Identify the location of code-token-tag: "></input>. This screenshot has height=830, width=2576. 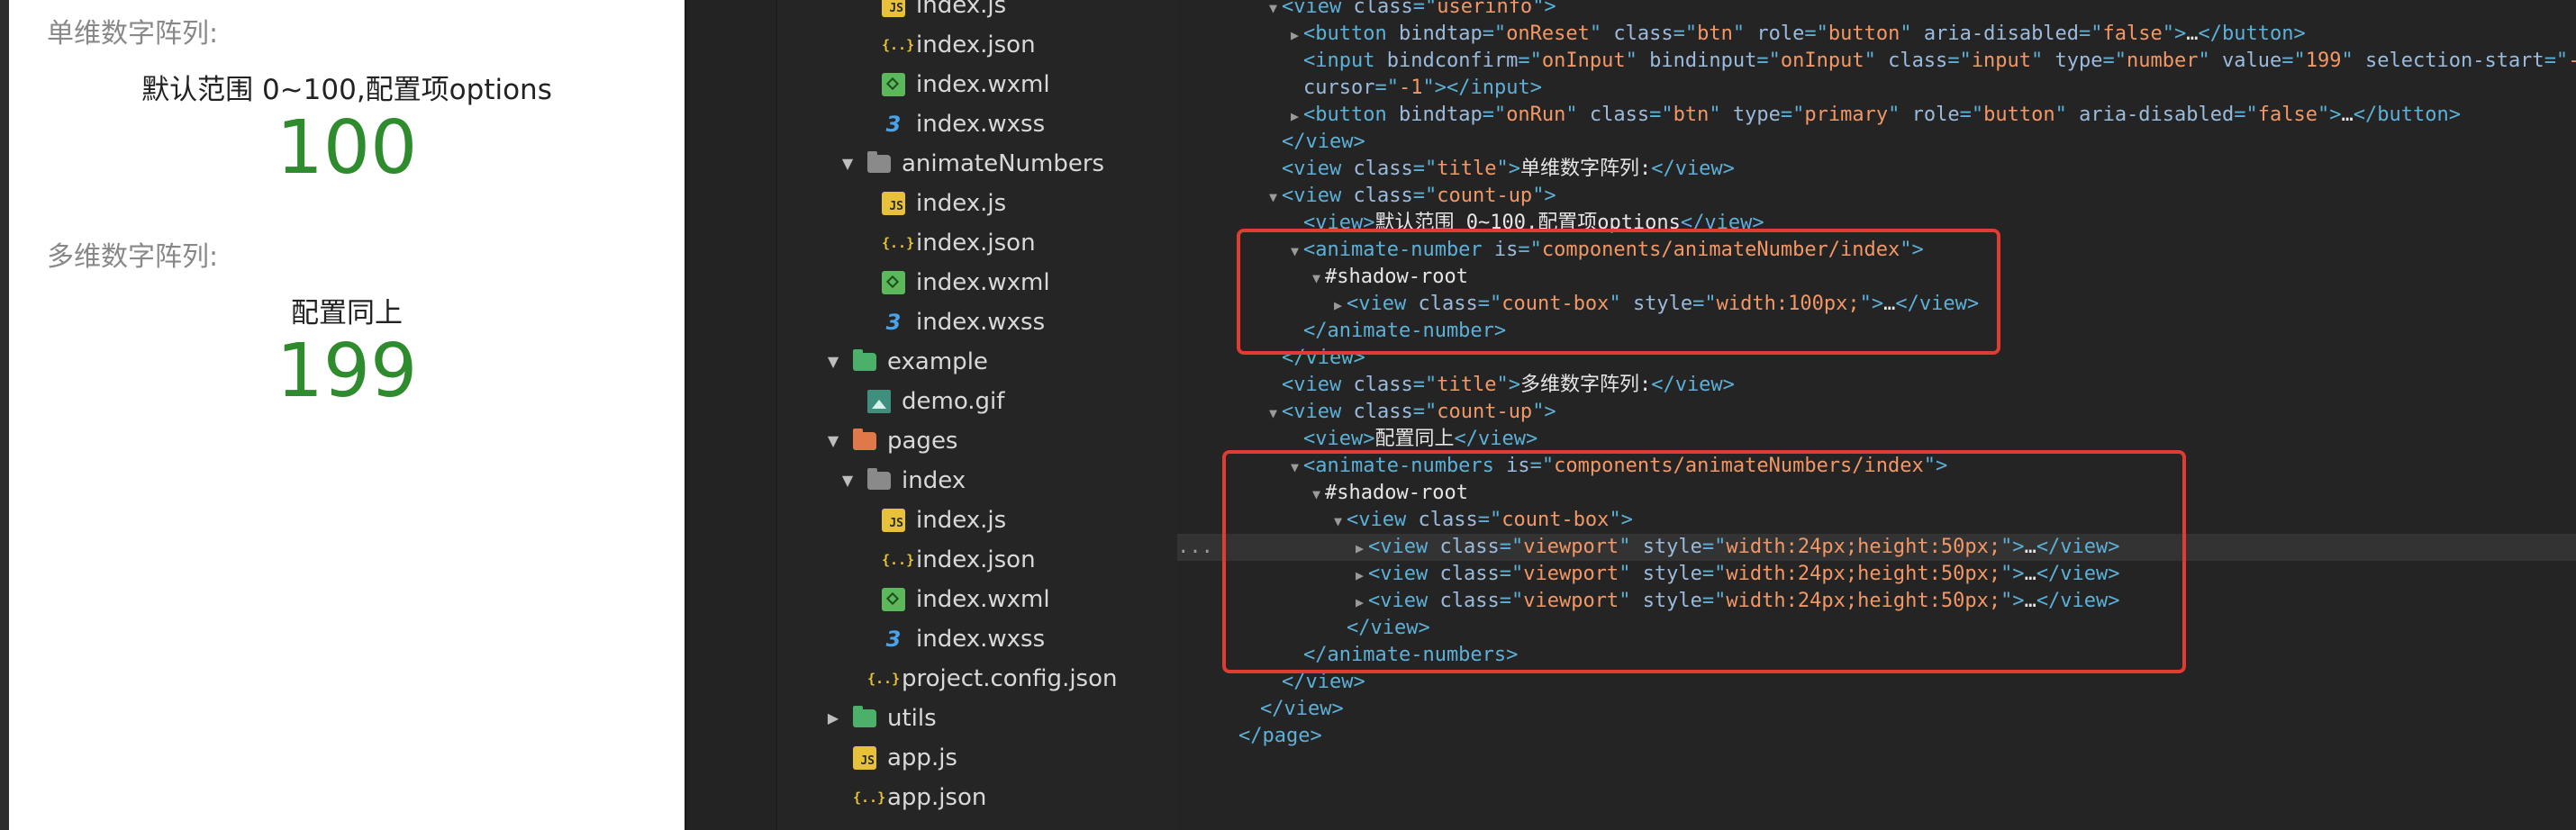
(1482, 88).